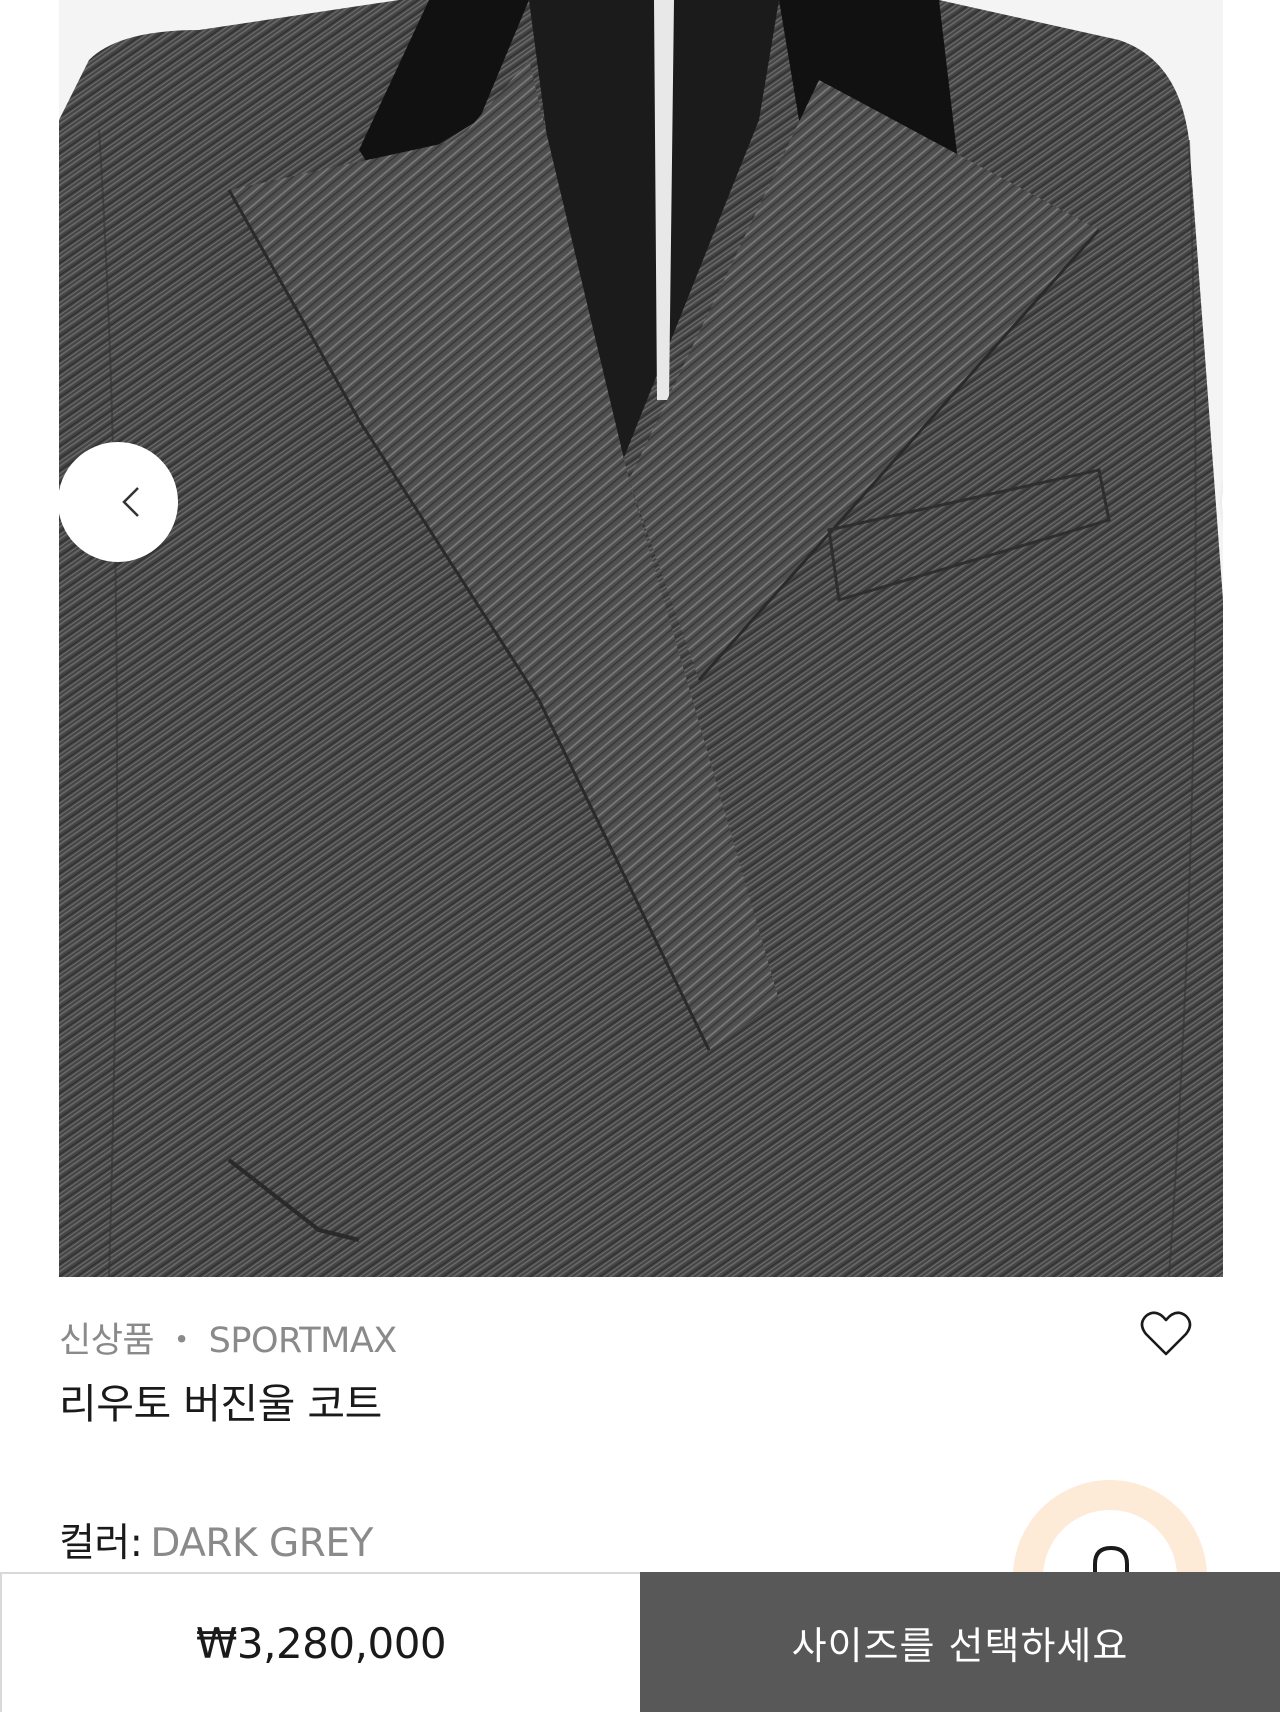  What do you see at coordinates (101, 1543) in the screenshot?
I see `color-label: 컬러:` at bounding box center [101, 1543].